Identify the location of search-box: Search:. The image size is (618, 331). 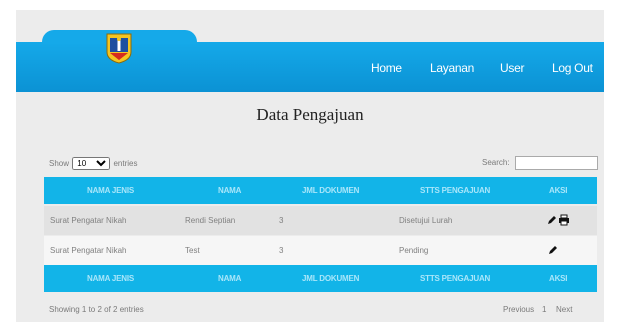
(540, 163).